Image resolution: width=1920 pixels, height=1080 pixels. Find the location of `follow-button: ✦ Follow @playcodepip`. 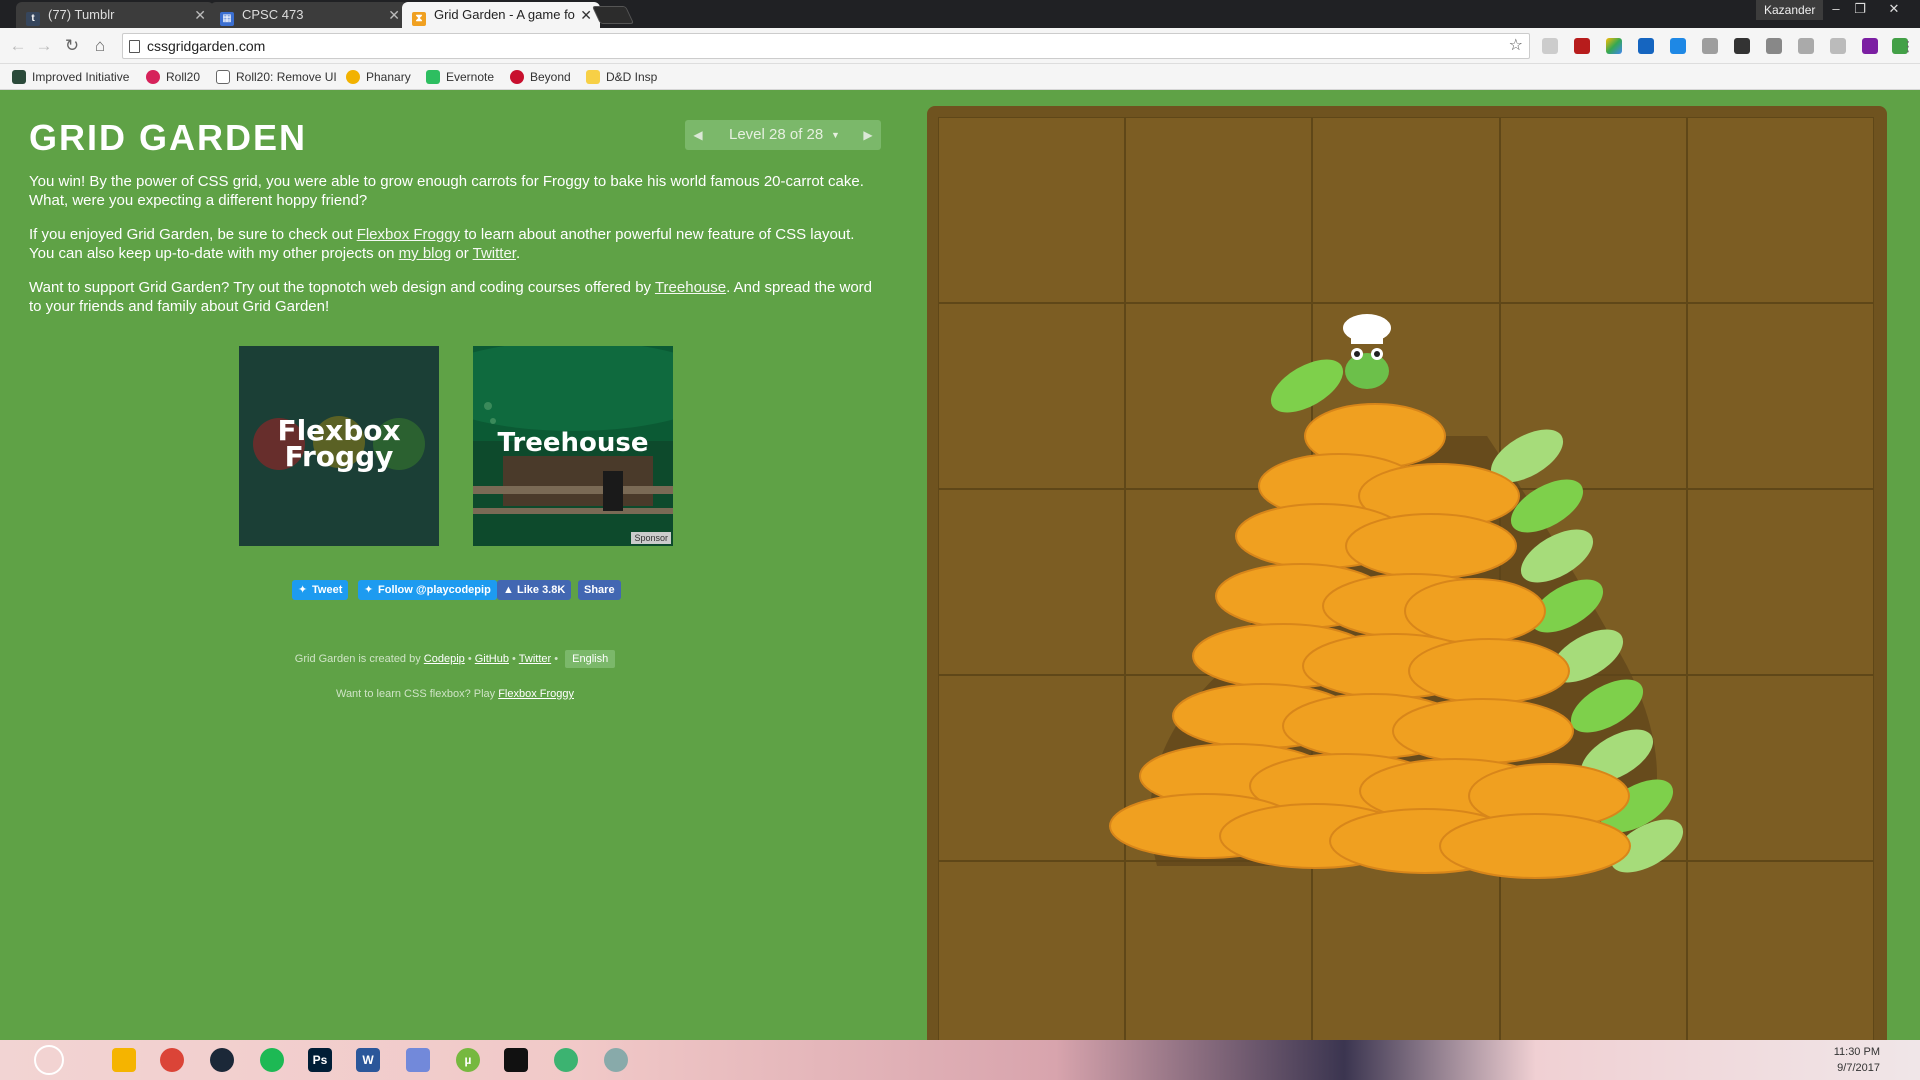

follow-button: ✦ Follow @playcodepip is located at coordinates (427, 590).